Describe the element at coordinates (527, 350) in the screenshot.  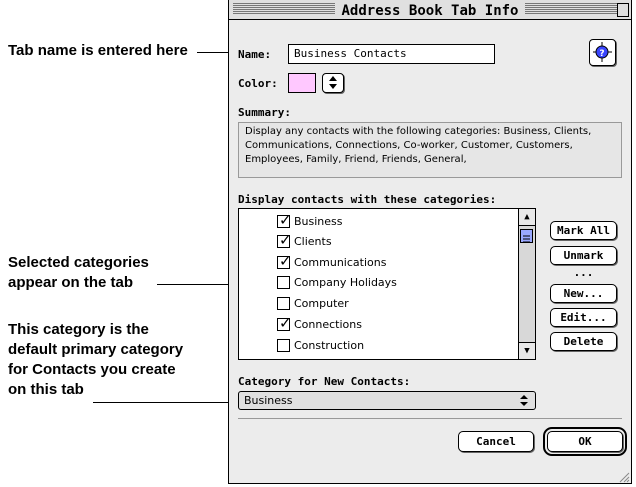
I see `scroll-down-icon: ▼` at that location.